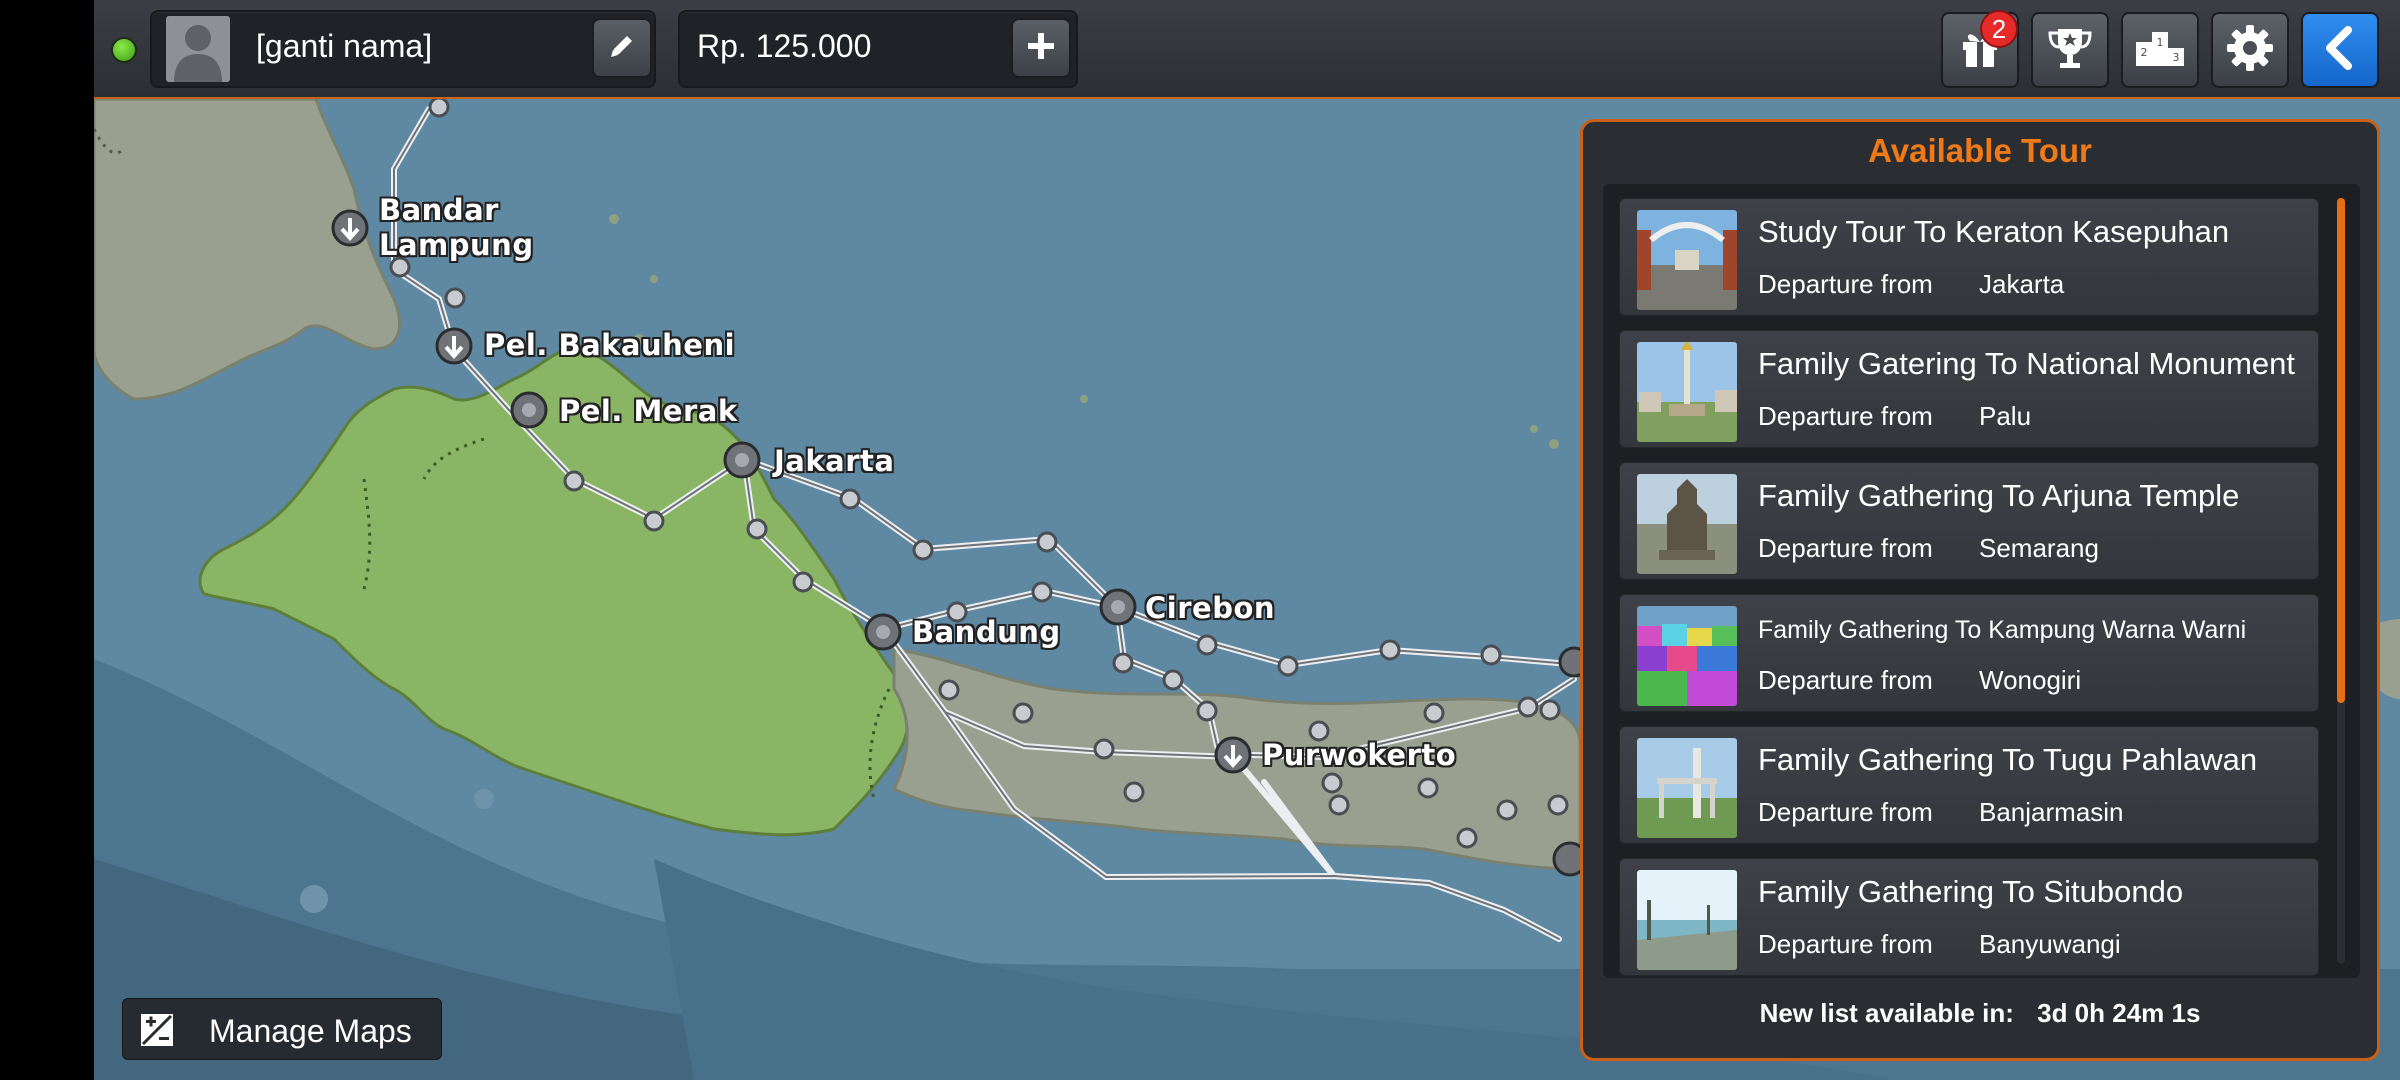 This screenshot has height=1080, width=2400. I want to click on tour-name: Study Tour To Keraton Kasepuhan, so click(1994, 231).